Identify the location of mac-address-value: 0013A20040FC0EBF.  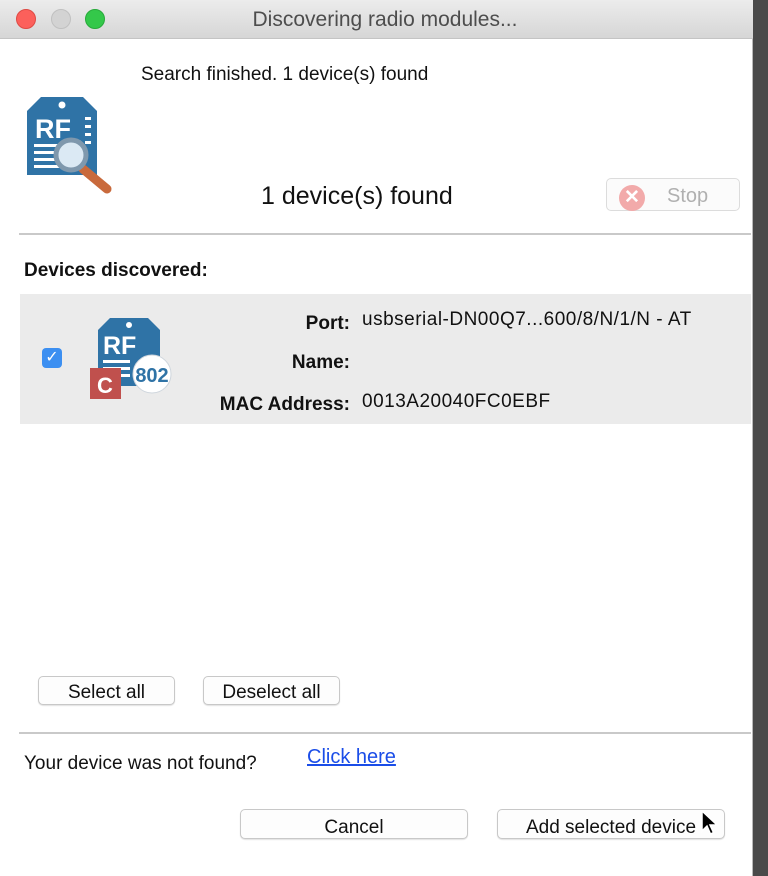
(456, 401).